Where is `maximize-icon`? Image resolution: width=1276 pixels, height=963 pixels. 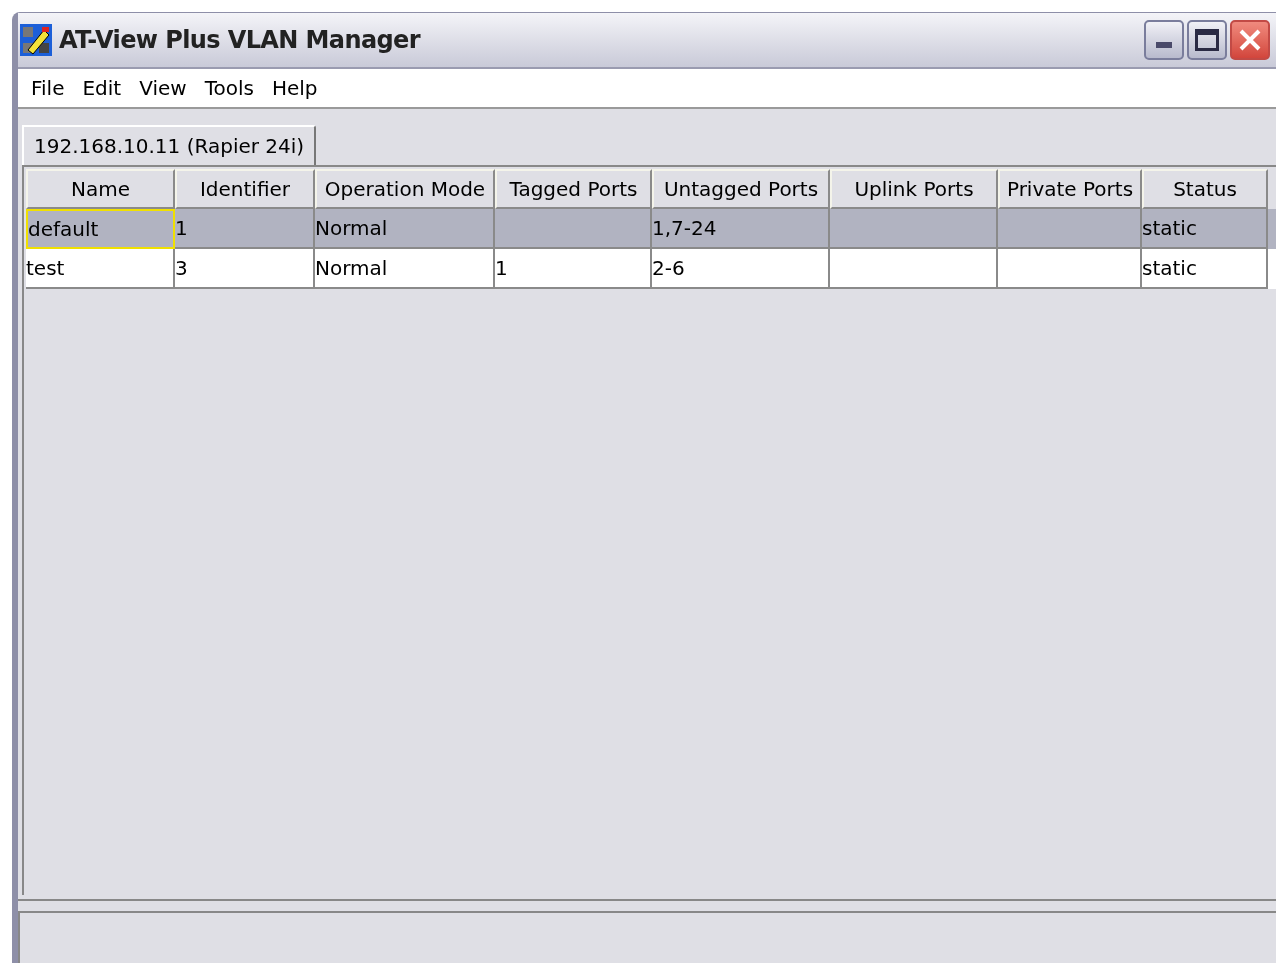 maximize-icon is located at coordinates (1207, 40).